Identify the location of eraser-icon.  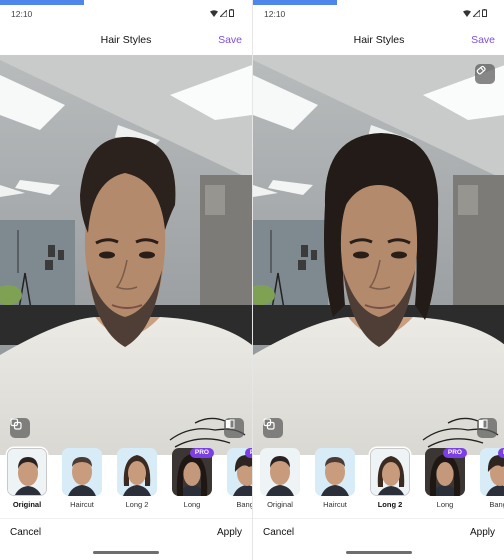
(481, 70).